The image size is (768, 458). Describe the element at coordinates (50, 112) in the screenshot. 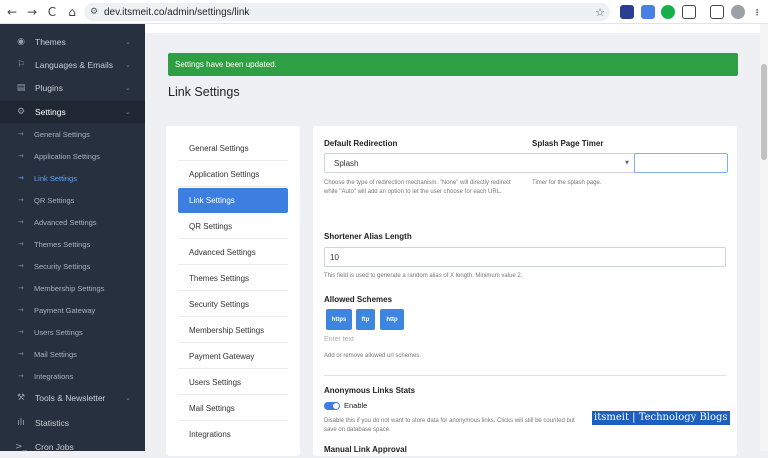

I see `sidebar-item-label: Settings` at that location.